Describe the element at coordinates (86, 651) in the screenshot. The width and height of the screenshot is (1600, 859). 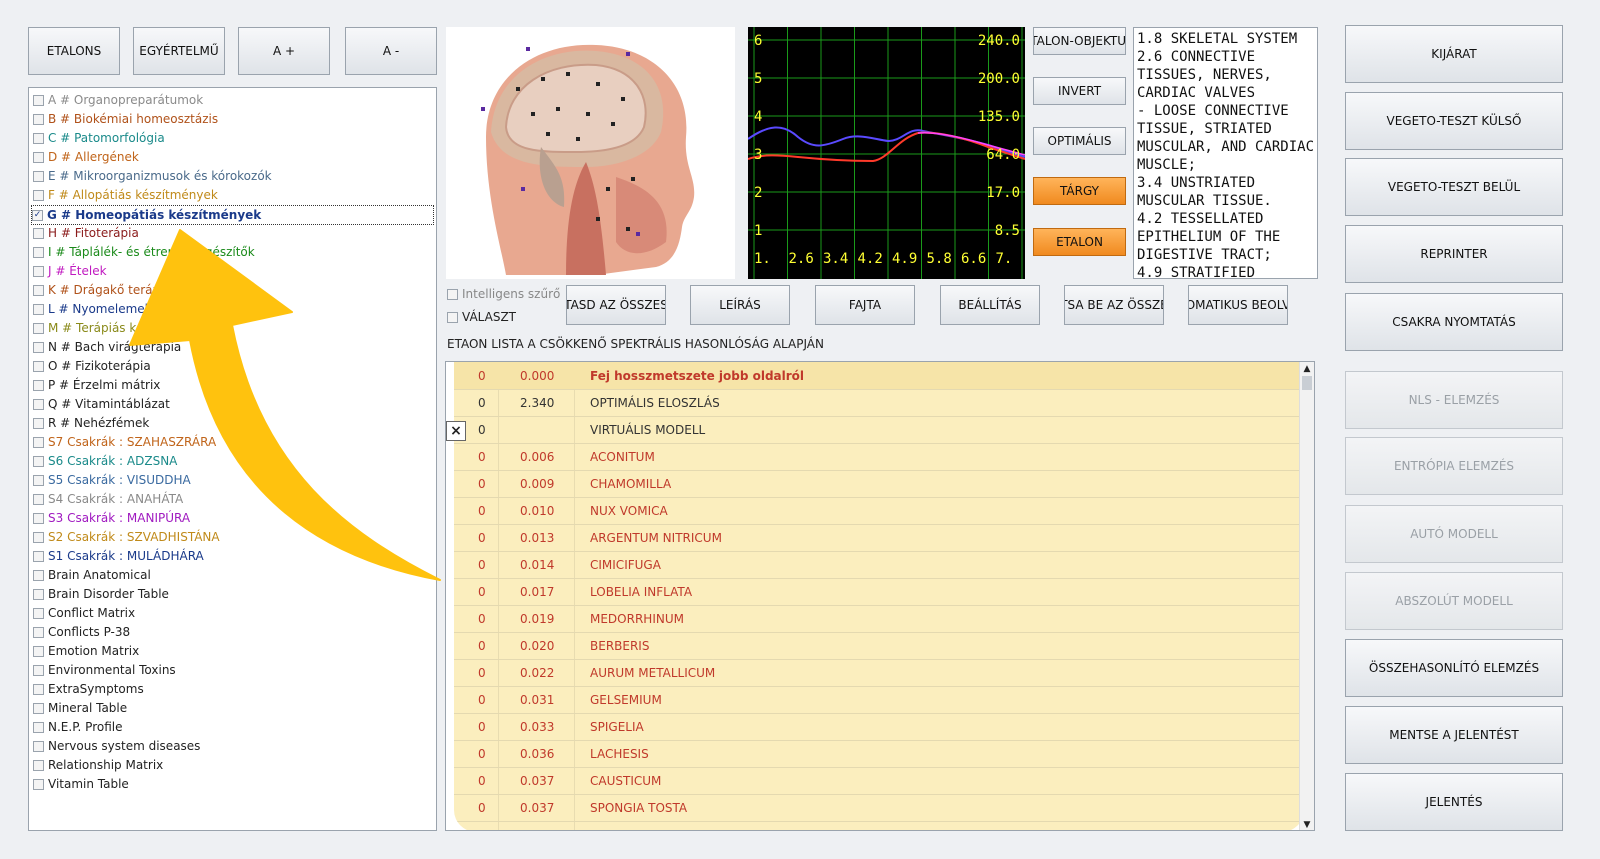
I see `category-item: Emotion Matrix` at that location.